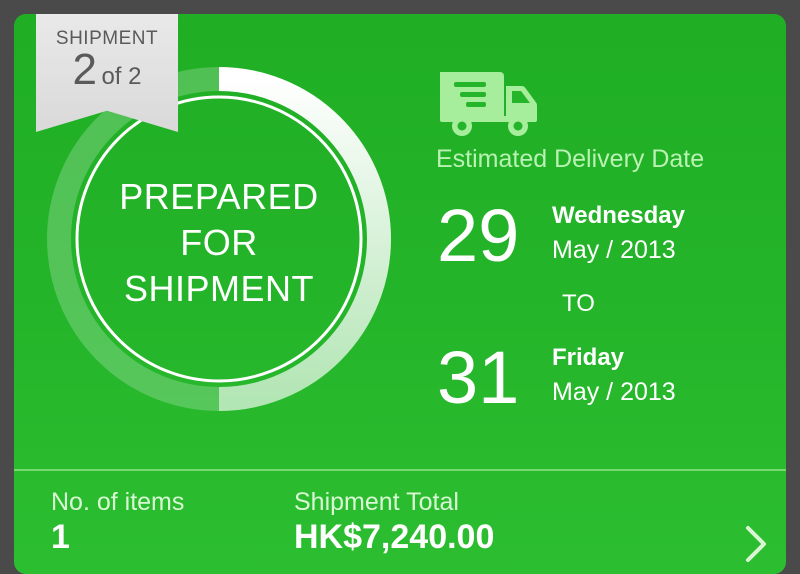  Describe the element at coordinates (121, 76) in the screenshot. I see `shipment-of-total: of 2` at that location.